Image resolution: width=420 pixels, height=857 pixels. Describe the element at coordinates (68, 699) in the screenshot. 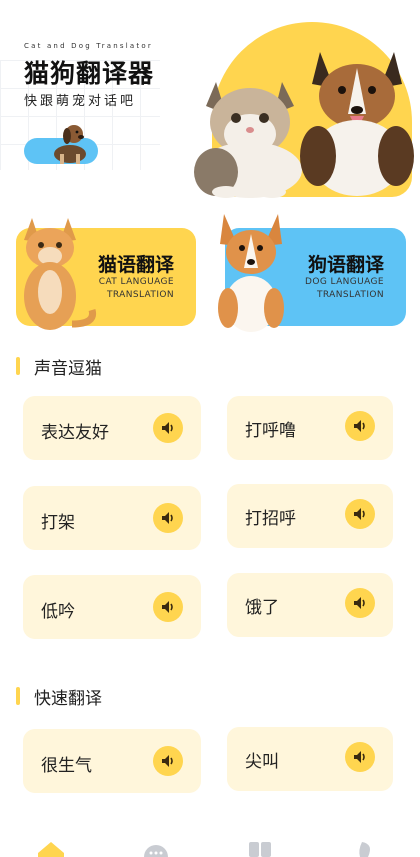

I see `section-title: 快速翻译` at that location.